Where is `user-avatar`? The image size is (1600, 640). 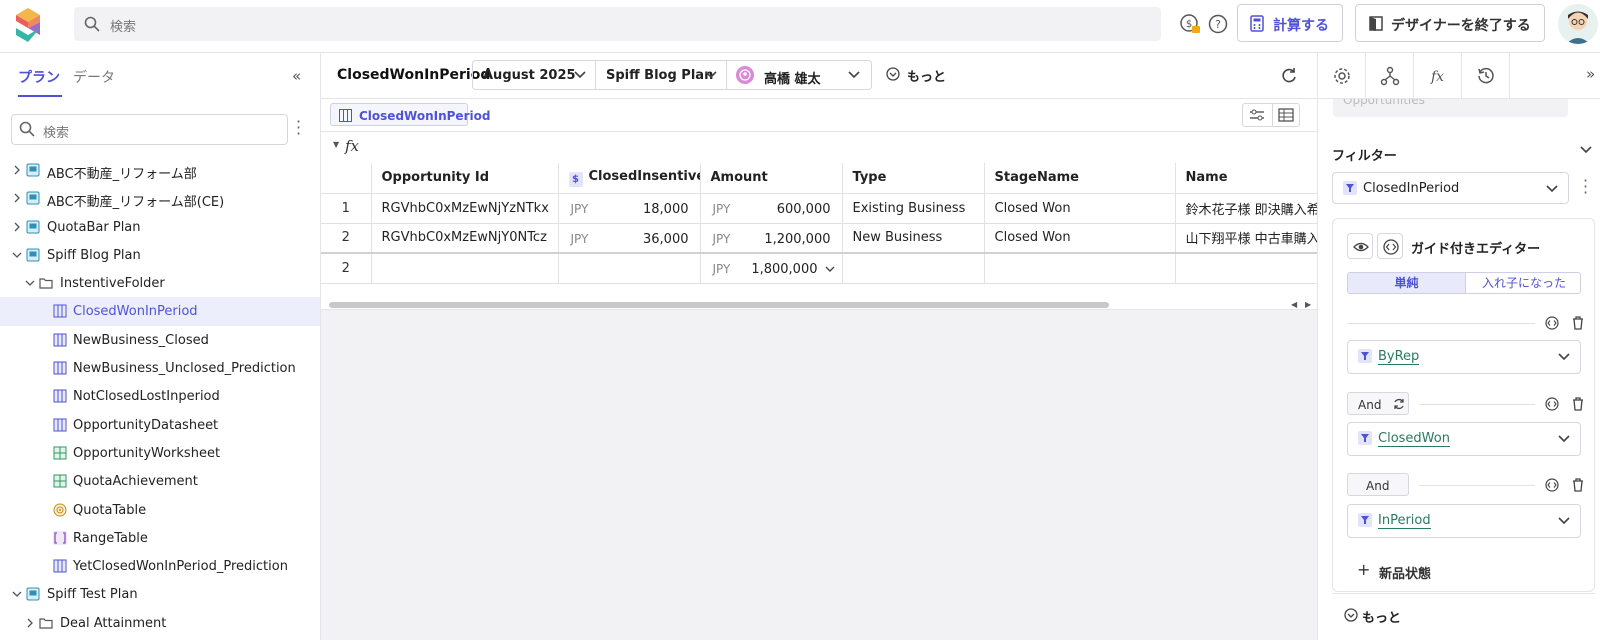 user-avatar is located at coordinates (1578, 24).